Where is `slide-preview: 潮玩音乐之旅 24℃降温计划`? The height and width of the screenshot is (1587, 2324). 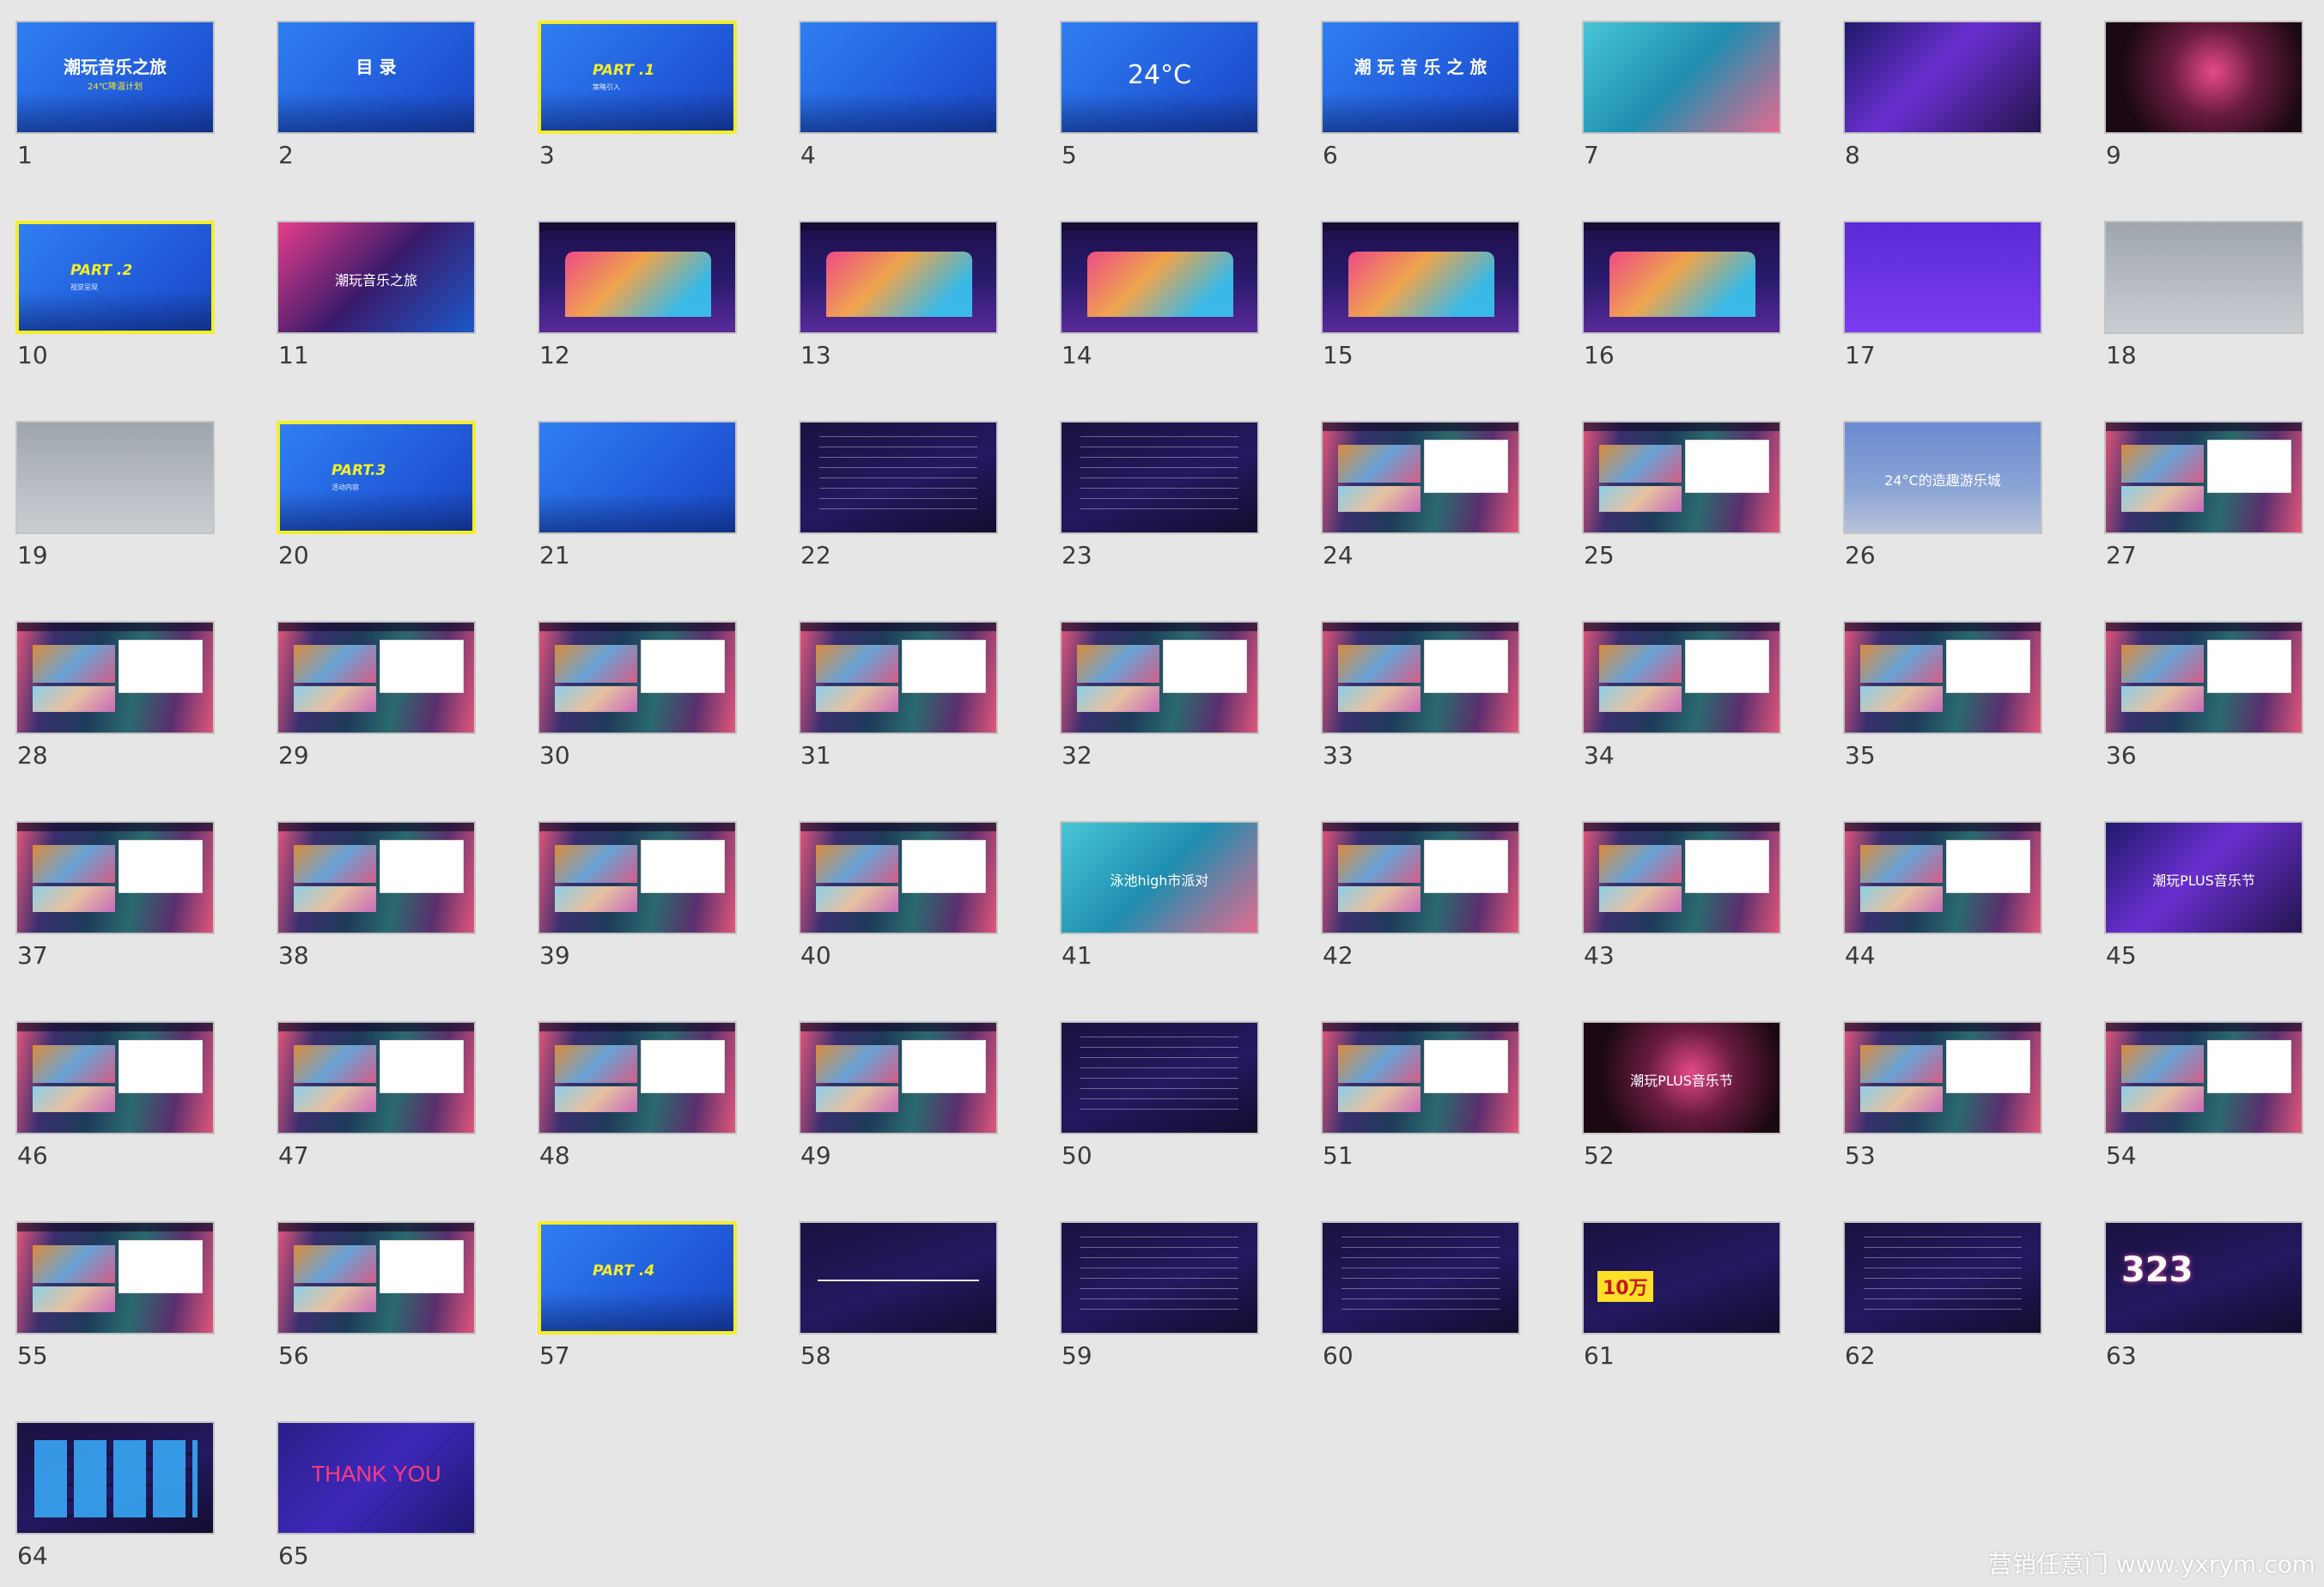
slide-preview: 潮玩音乐之旅 24℃降温计划 is located at coordinates (115, 77).